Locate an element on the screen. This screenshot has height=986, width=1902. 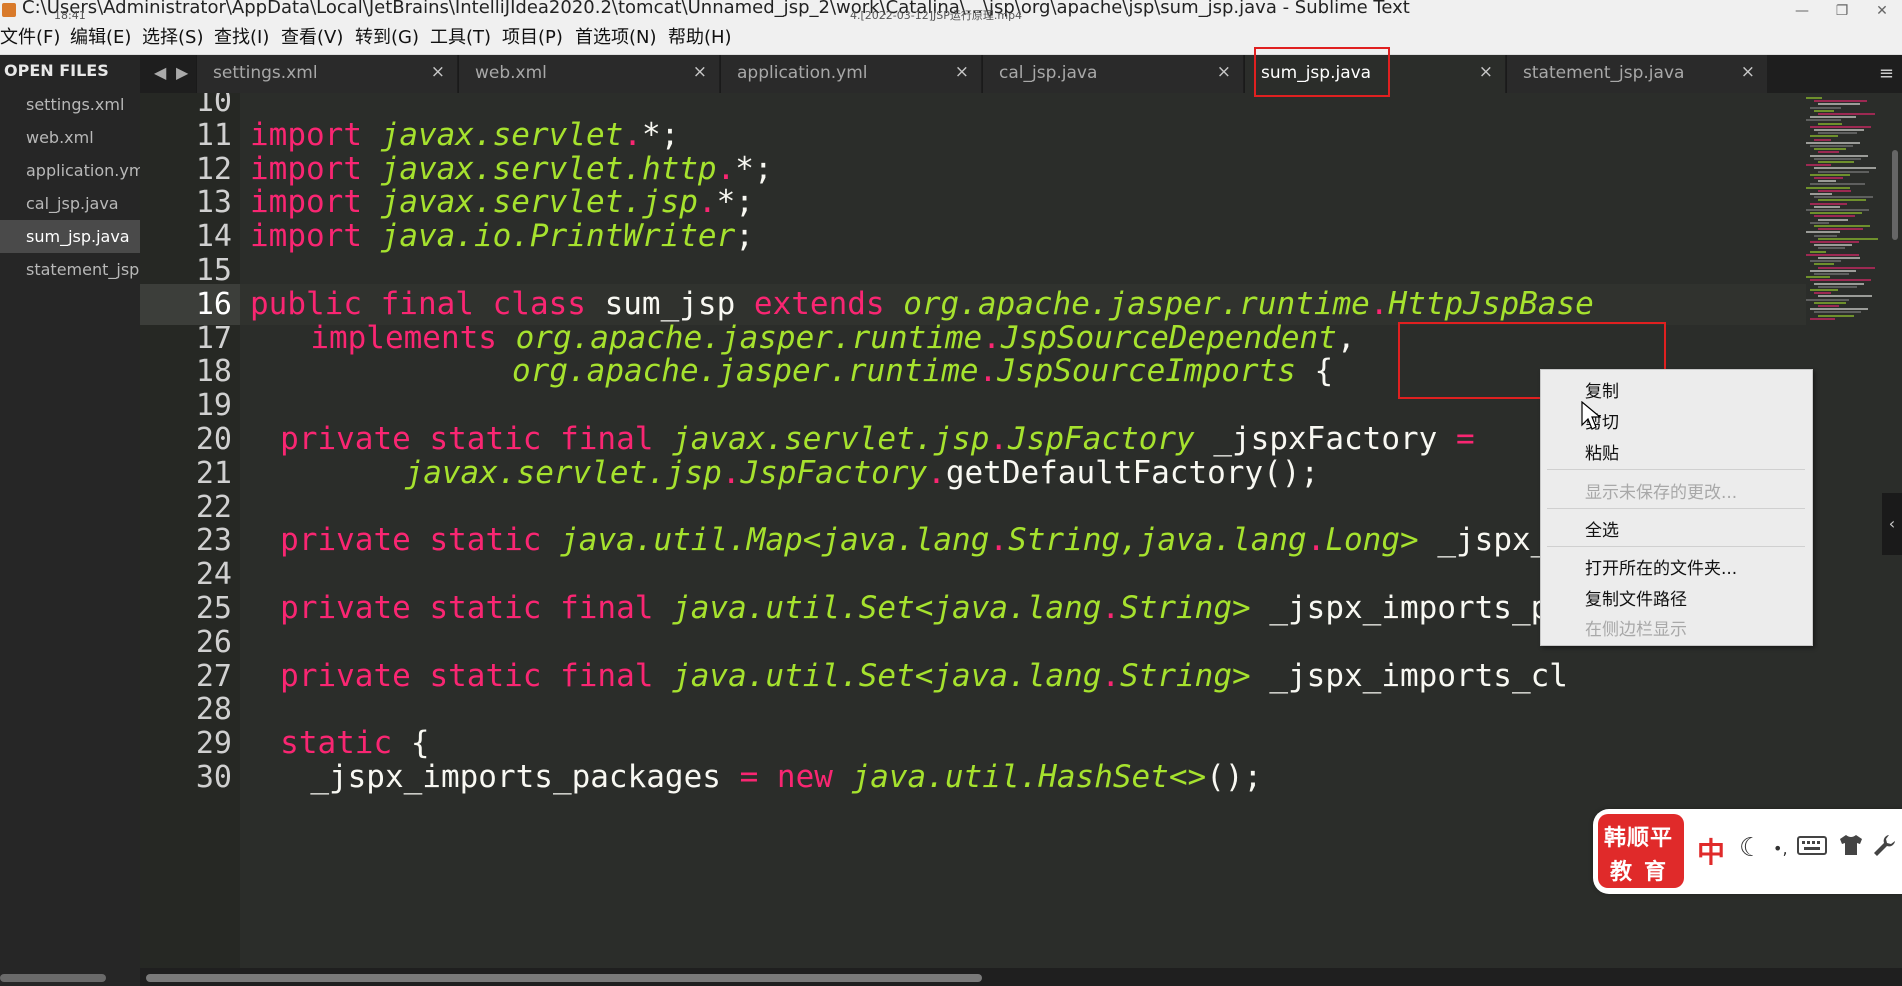
code-line: import java.io.PrintWriter; is located at coordinates (502, 236).